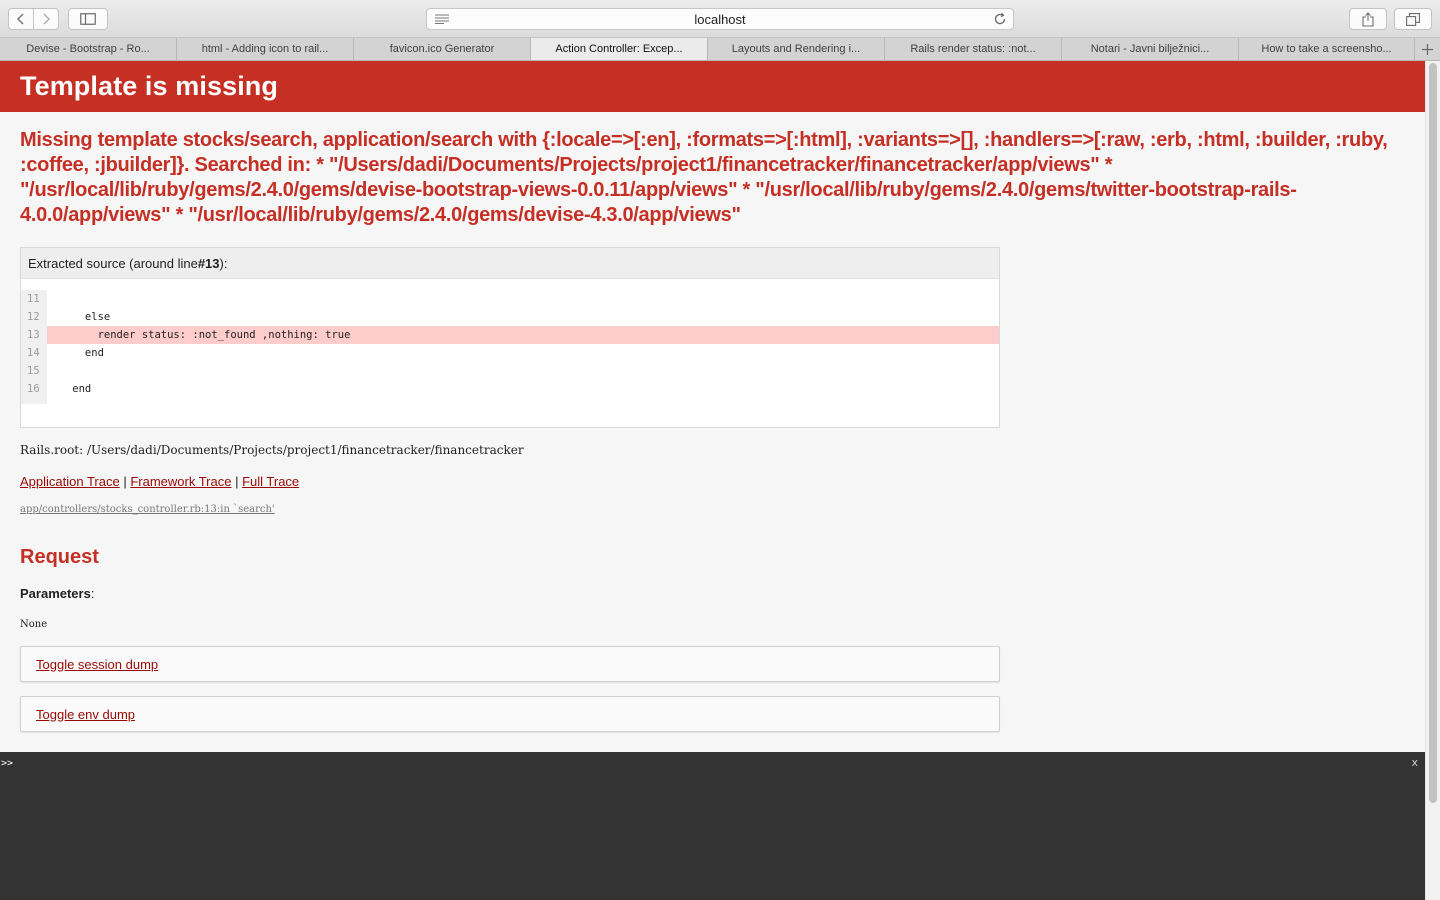  What do you see at coordinates (34, 624) in the screenshot?
I see `parameters-value: None` at bounding box center [34, 624].